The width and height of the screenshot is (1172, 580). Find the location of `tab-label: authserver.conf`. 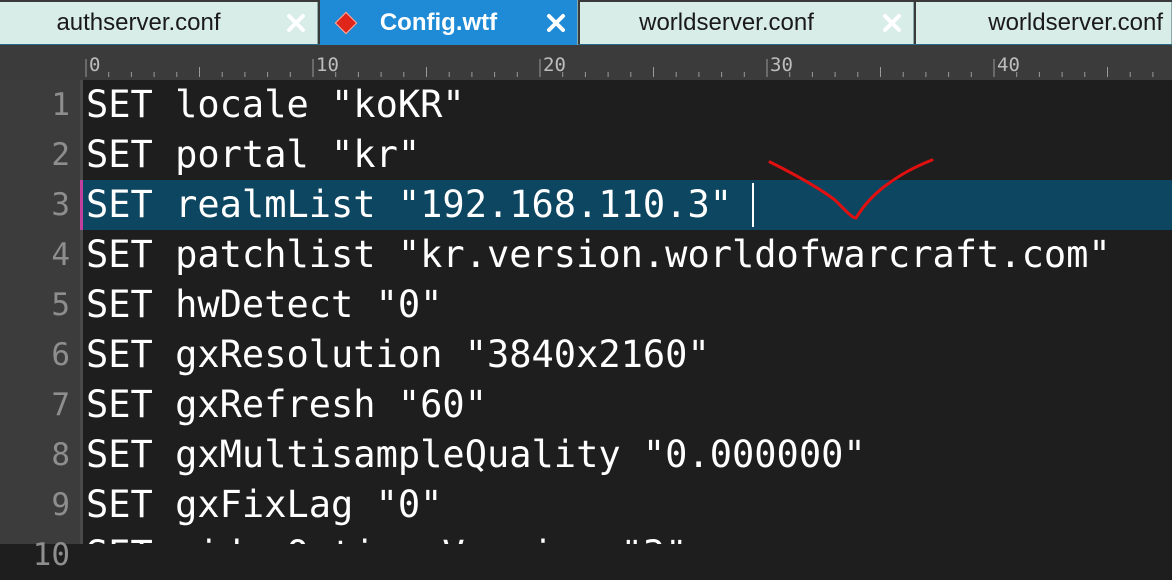

tab-label: authserver.conf is located at coordinates (138, 22).